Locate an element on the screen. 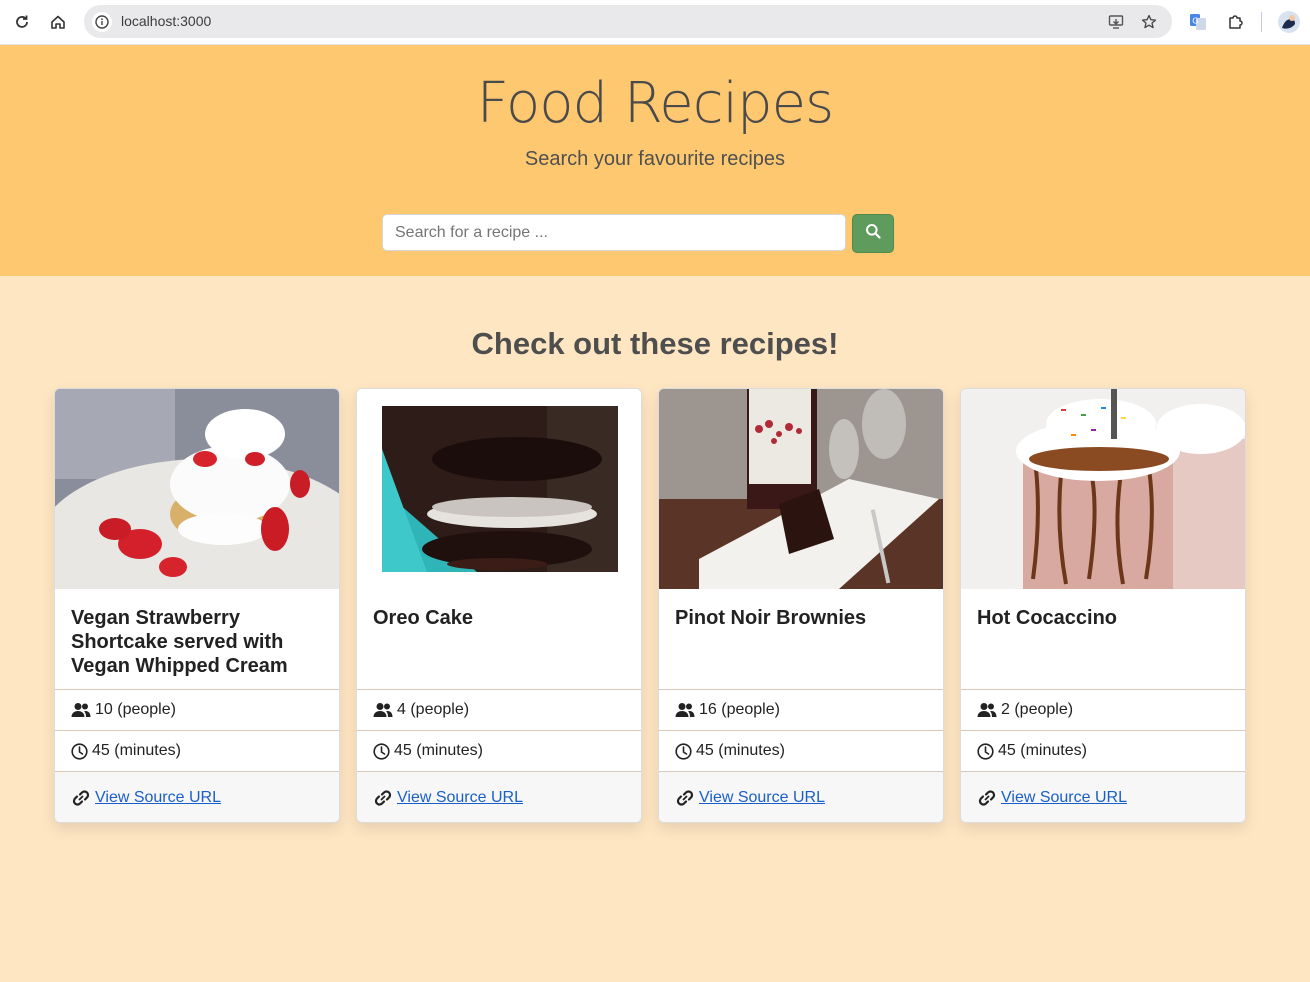 This screenshot has width=1310, height=982. search-button is located at coordinates (873, 233).